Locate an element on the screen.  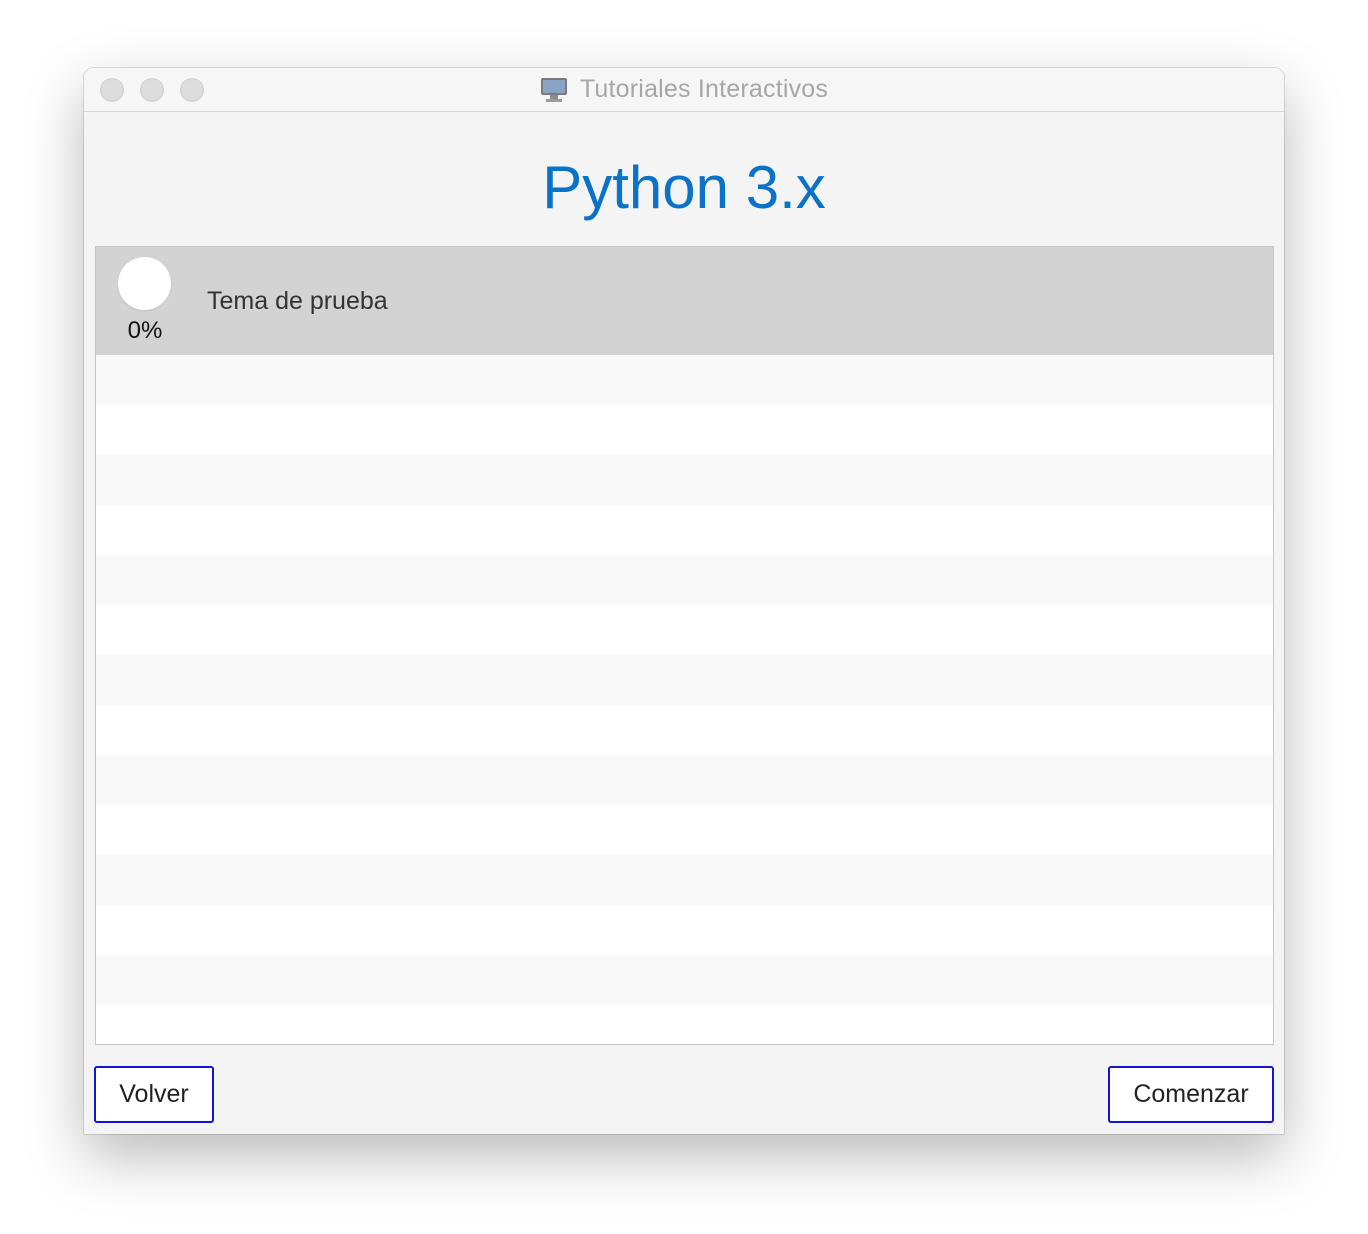
topic-row: 0% Tema de prueba is located at coordinates (684, 301).